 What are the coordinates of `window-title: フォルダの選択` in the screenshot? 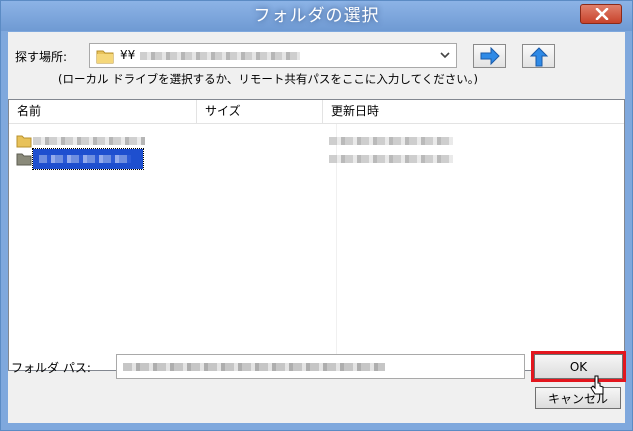 It's located at (316, 16).